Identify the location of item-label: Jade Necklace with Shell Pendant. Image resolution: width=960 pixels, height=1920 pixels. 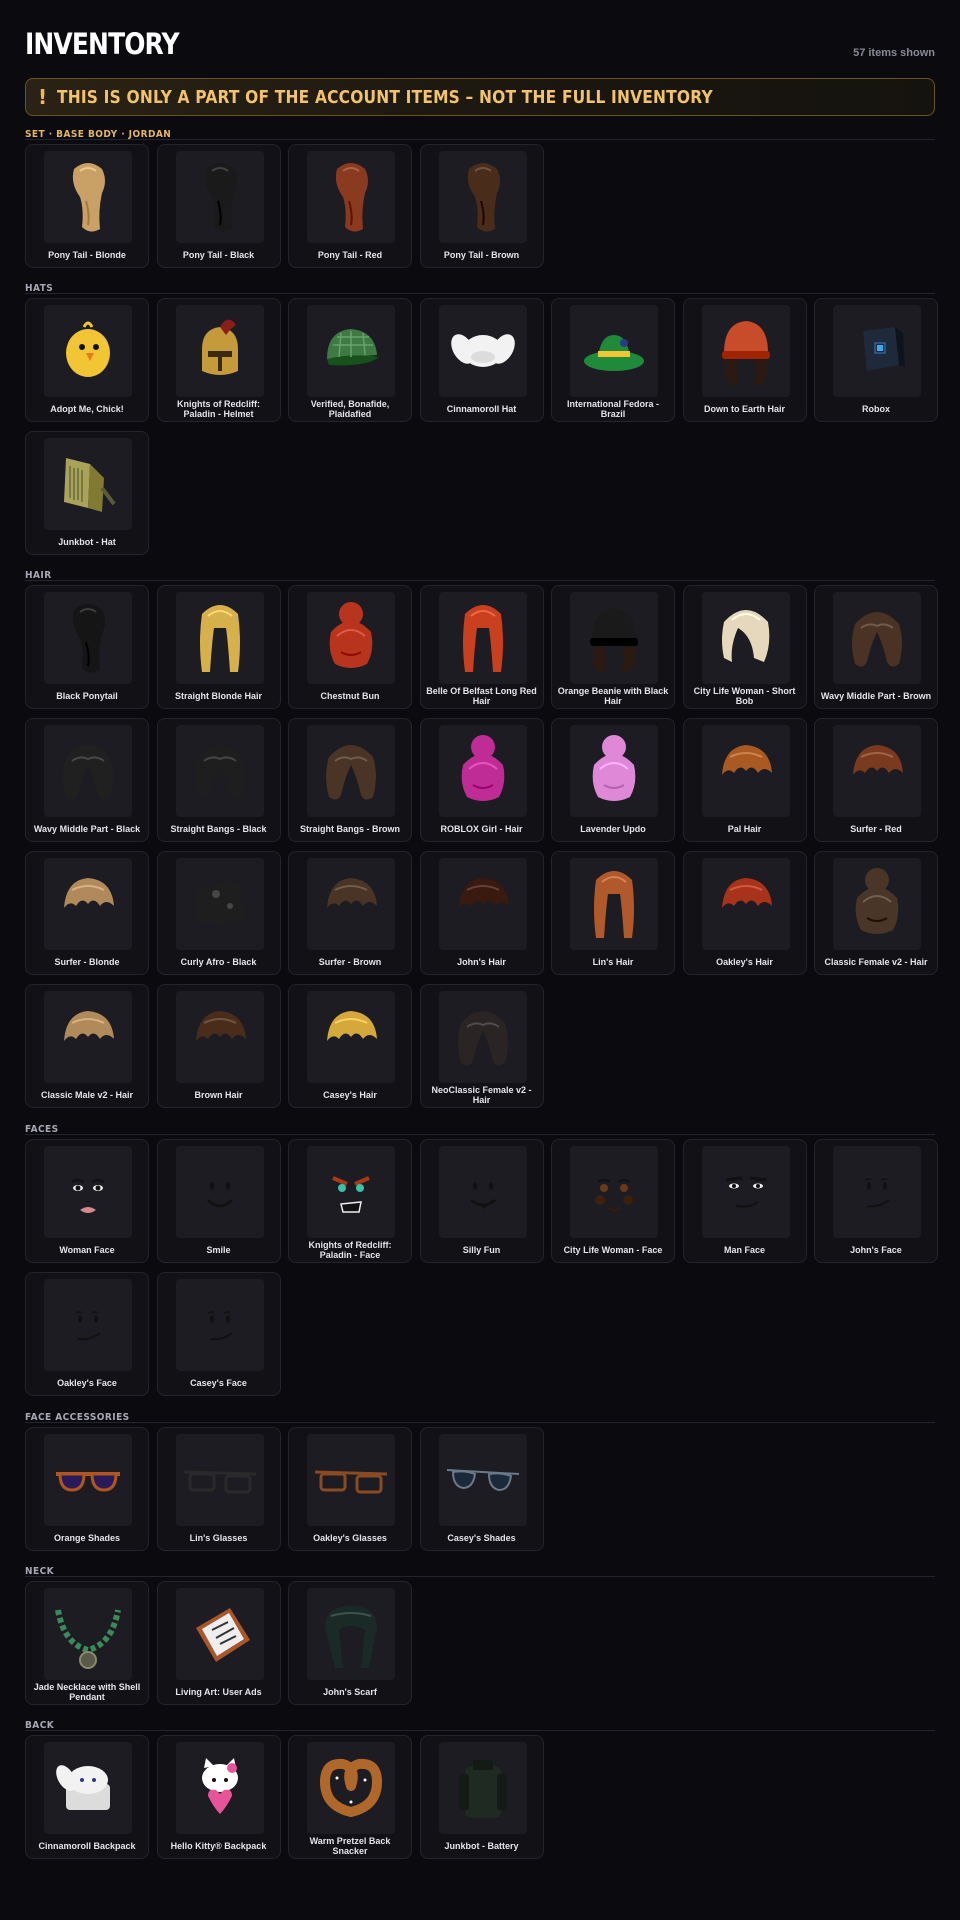
(87, 1692).